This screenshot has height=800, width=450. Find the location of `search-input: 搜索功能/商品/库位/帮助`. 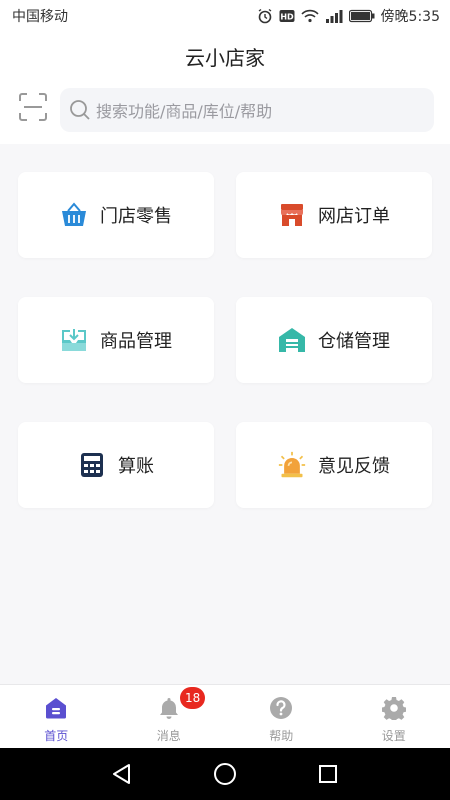

search-input: 搜索功能/商品/库位/帮助 is located at coordinates (247, 110).